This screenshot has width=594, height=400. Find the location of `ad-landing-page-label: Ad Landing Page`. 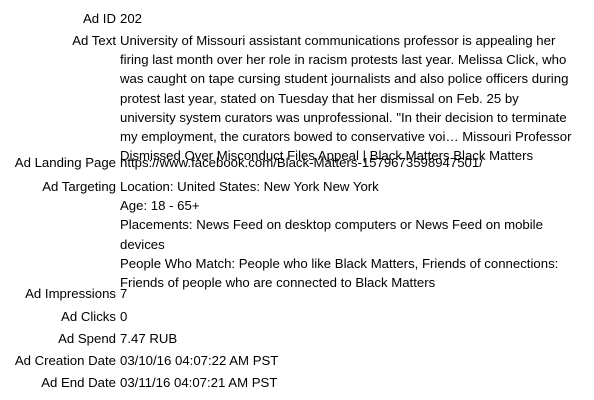

ad-landing-page-label: Ad Landing Page is located at coordinates (65, 162).